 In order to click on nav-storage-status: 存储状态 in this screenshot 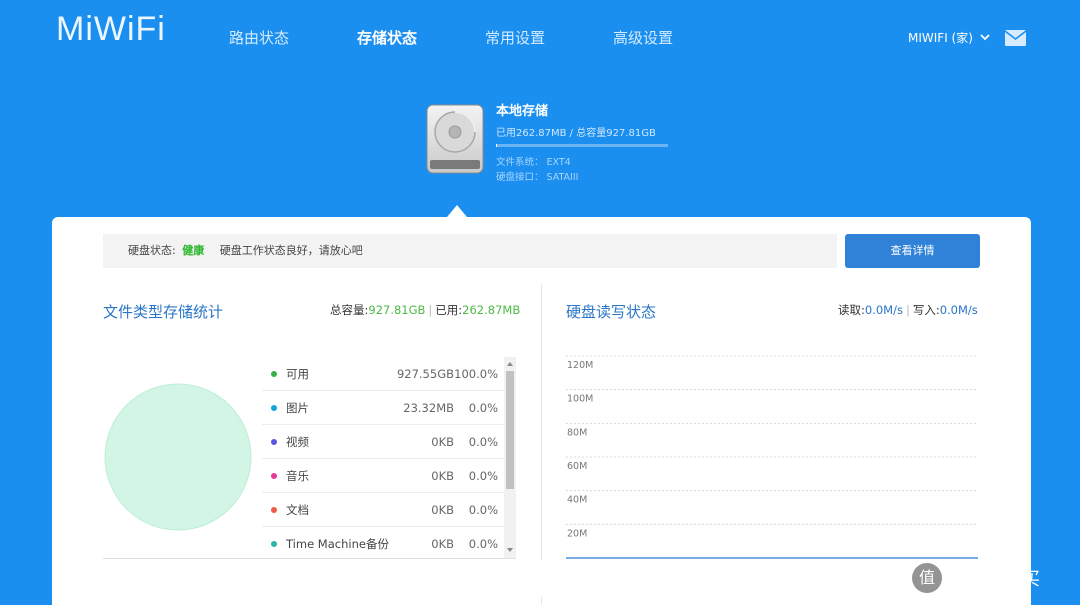, I will do `click(387, 37)`.